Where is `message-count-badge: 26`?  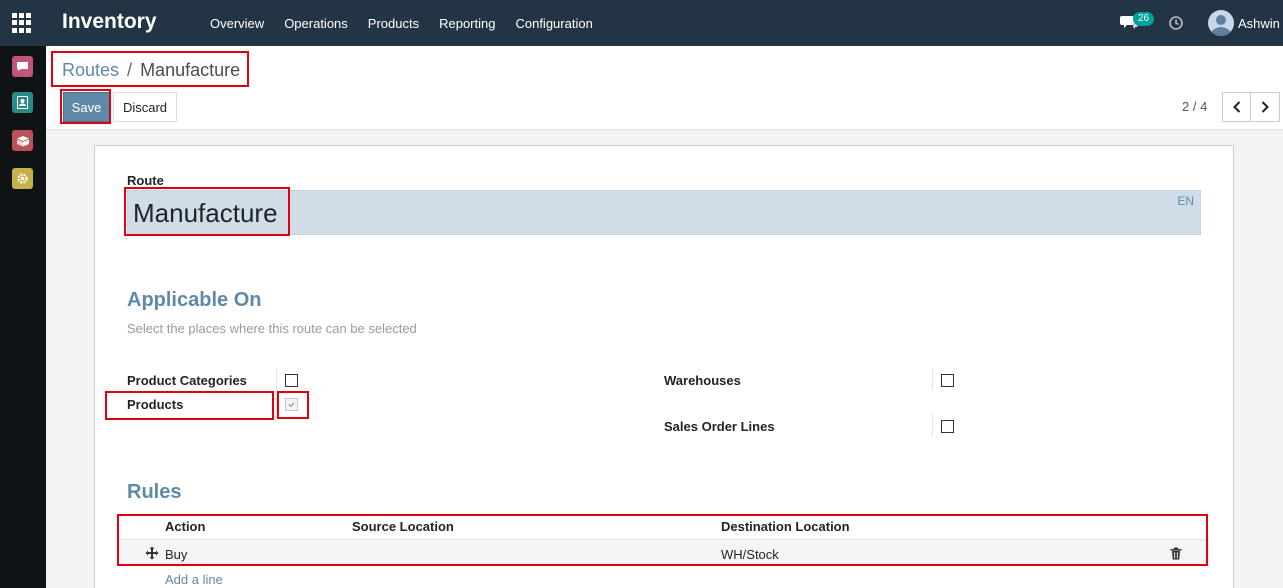
message-count-badge: 26 is located at coordinates (1144, 19).